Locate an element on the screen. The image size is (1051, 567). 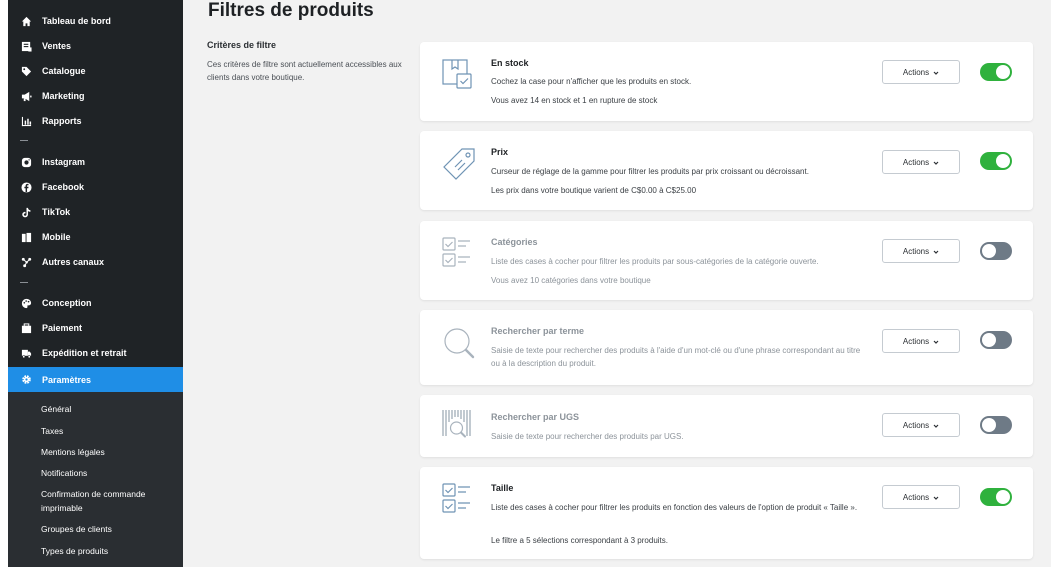
sidebar-item-mobile: Mobile is located at coordinates (95, 237).